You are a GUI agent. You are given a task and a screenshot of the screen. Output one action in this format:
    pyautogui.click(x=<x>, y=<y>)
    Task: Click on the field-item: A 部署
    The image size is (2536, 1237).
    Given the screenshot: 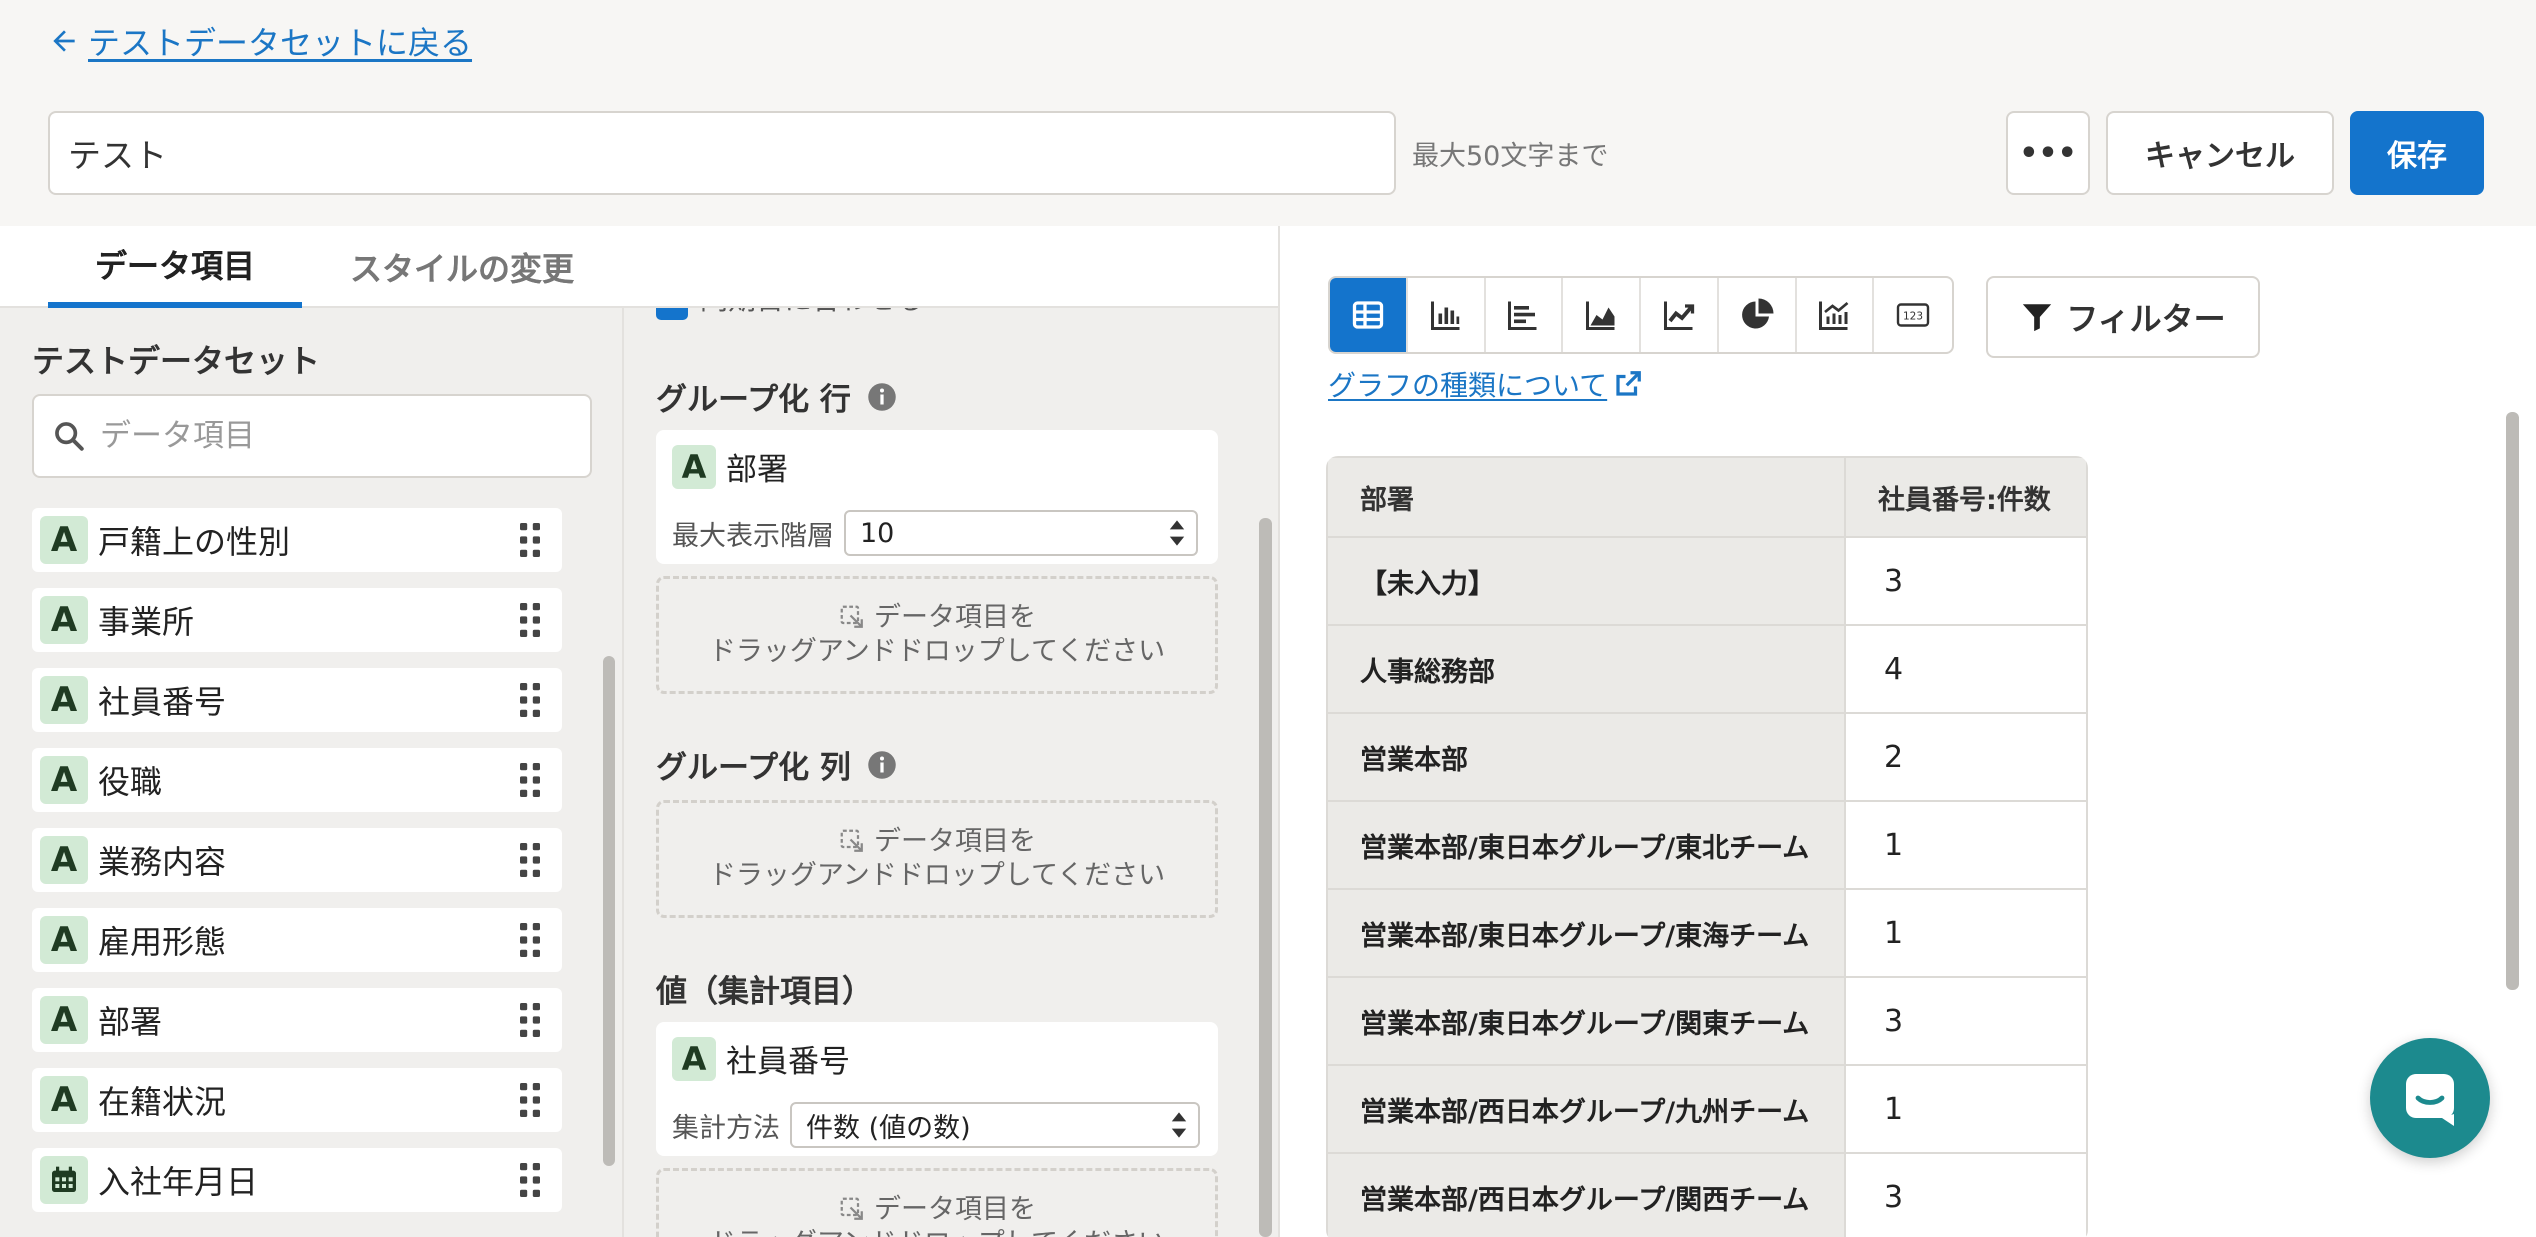 What is the action you would take?
    pyautogui.click(x=297, y=1020)
    